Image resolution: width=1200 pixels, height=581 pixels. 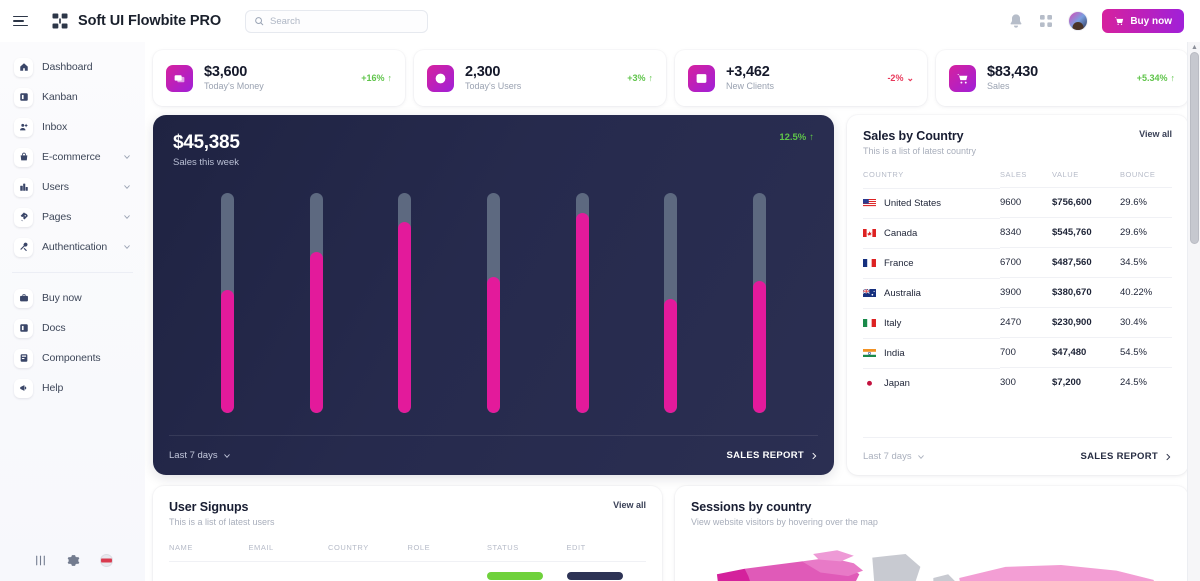 I want to click on flag-icon-au, so click(x=869, y=293).